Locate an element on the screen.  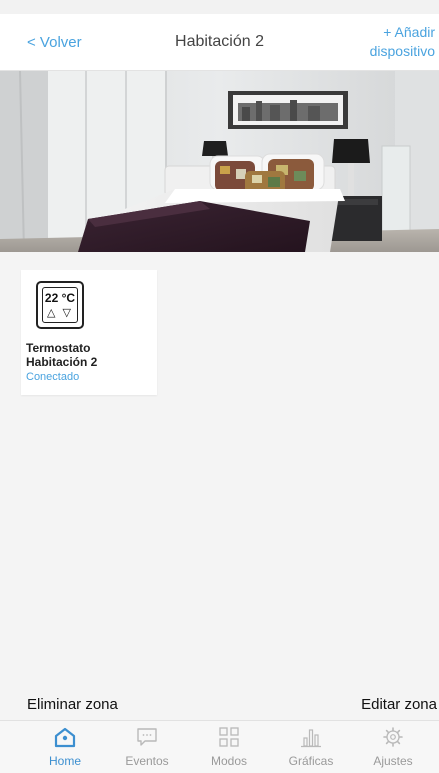
delete-zone-button: Eliminar zona is located at coordinates (72, 704).